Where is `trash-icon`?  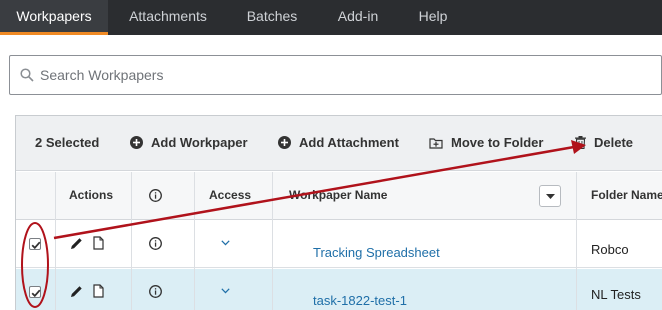
trash-icon is located at coordinates (580, 142).